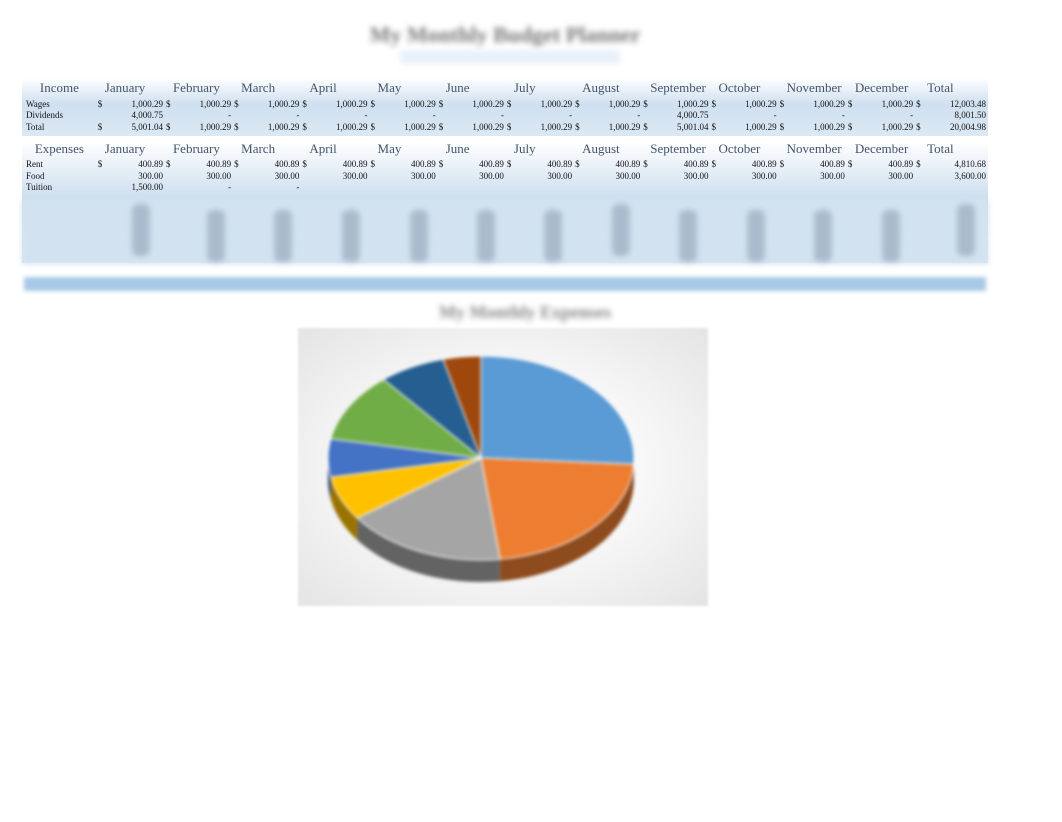 The width and height of the screenshot is (1062, 822). Describe the element at coordinates (59, 87) in the screenshot. I see `income-header: Income` at that location.